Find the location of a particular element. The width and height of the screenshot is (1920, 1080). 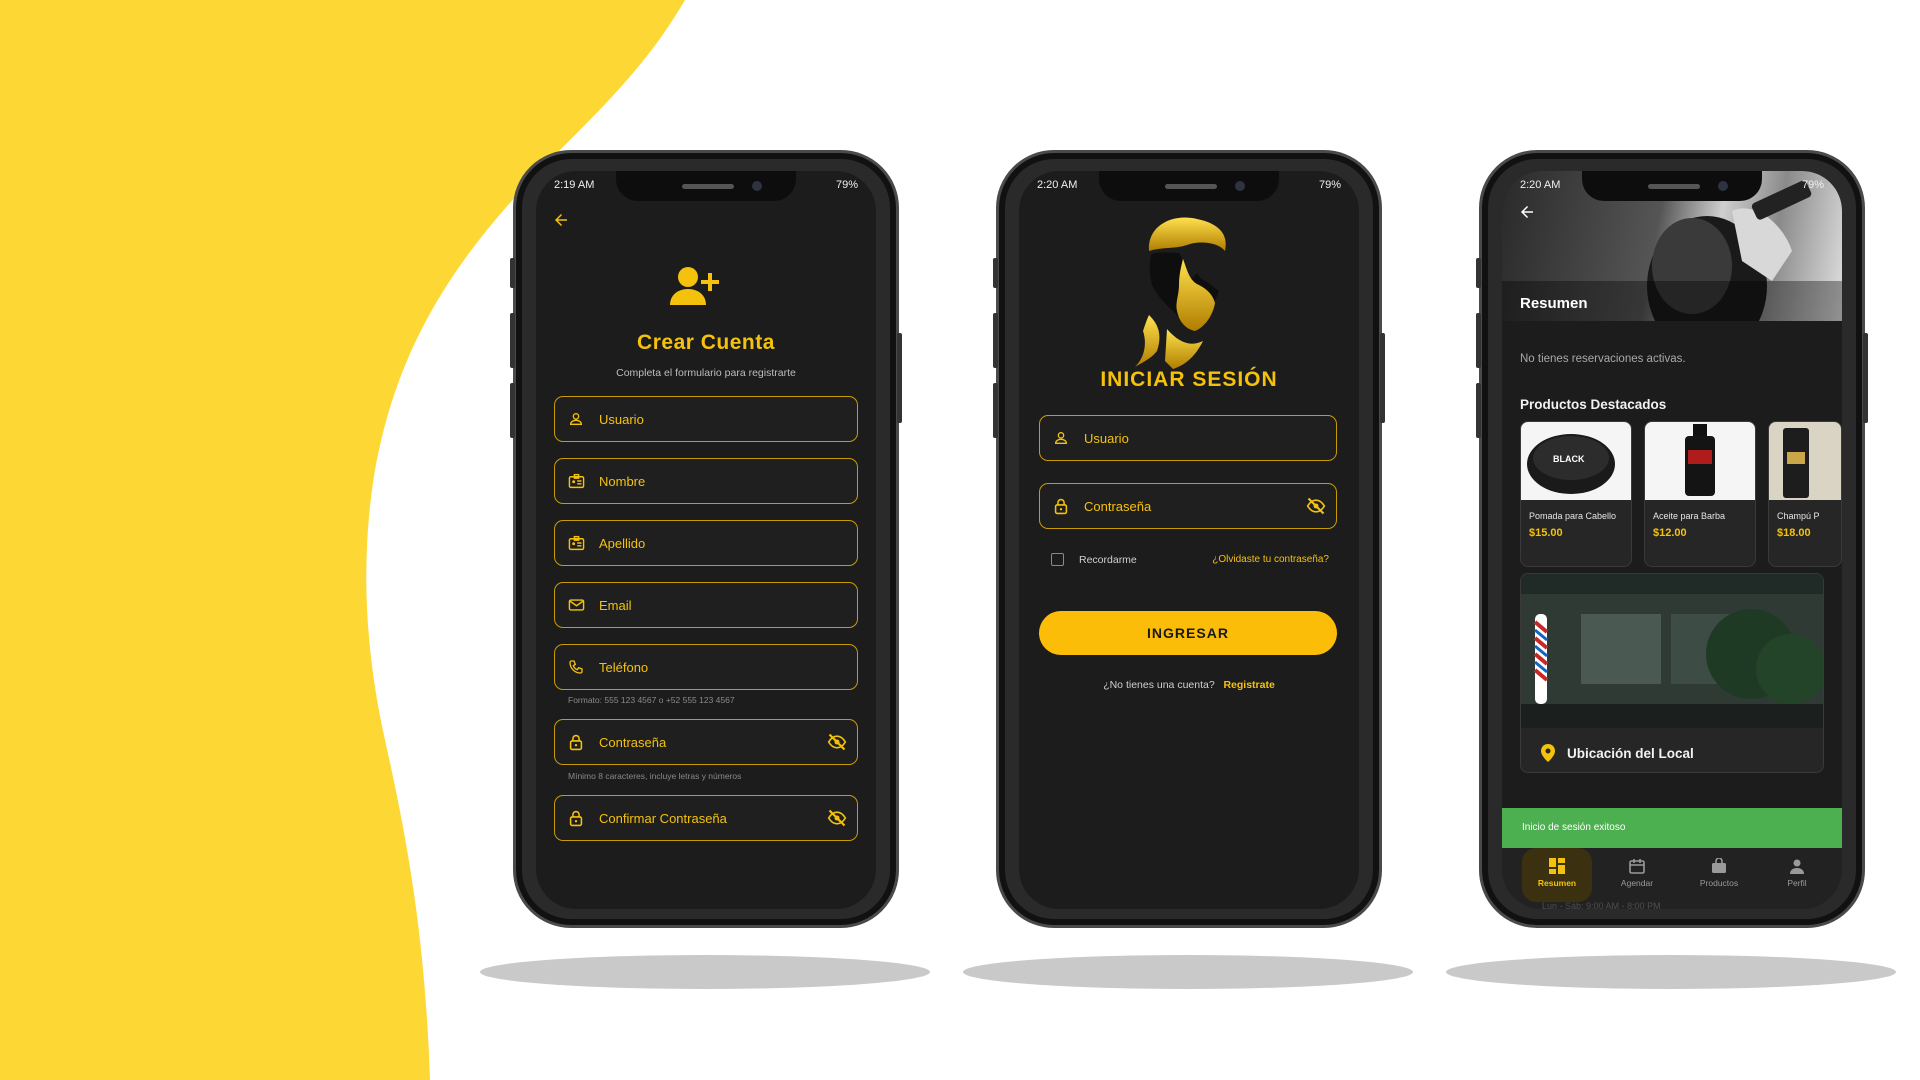

nav-perfil: Perfil is located at coordinates (1797, 875).